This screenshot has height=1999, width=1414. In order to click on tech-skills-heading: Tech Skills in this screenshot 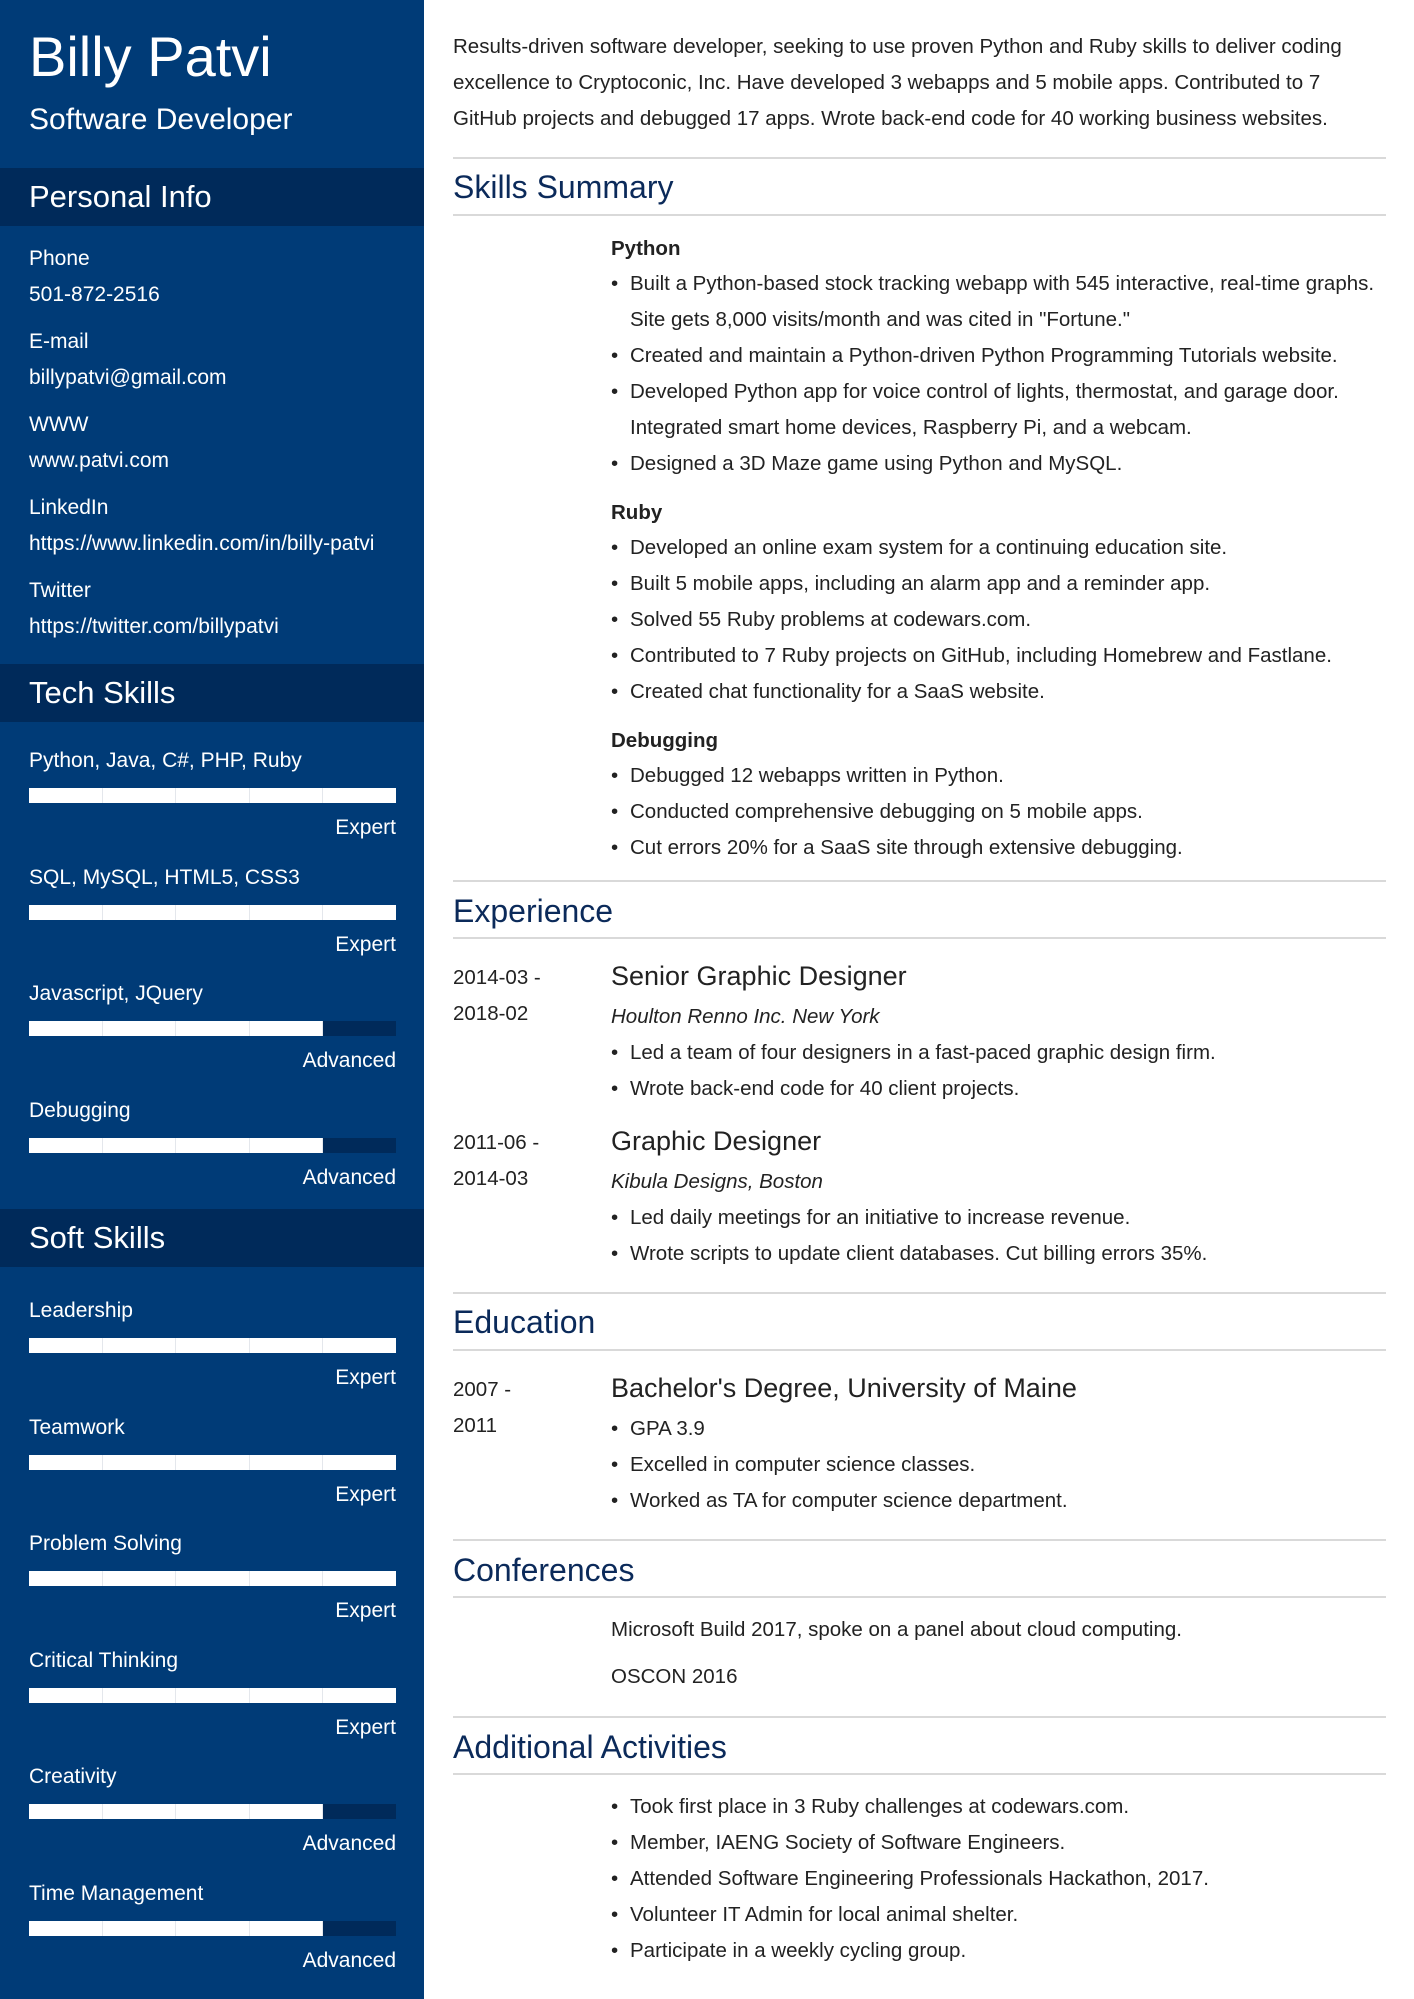, I will do `click(212, 693)`.